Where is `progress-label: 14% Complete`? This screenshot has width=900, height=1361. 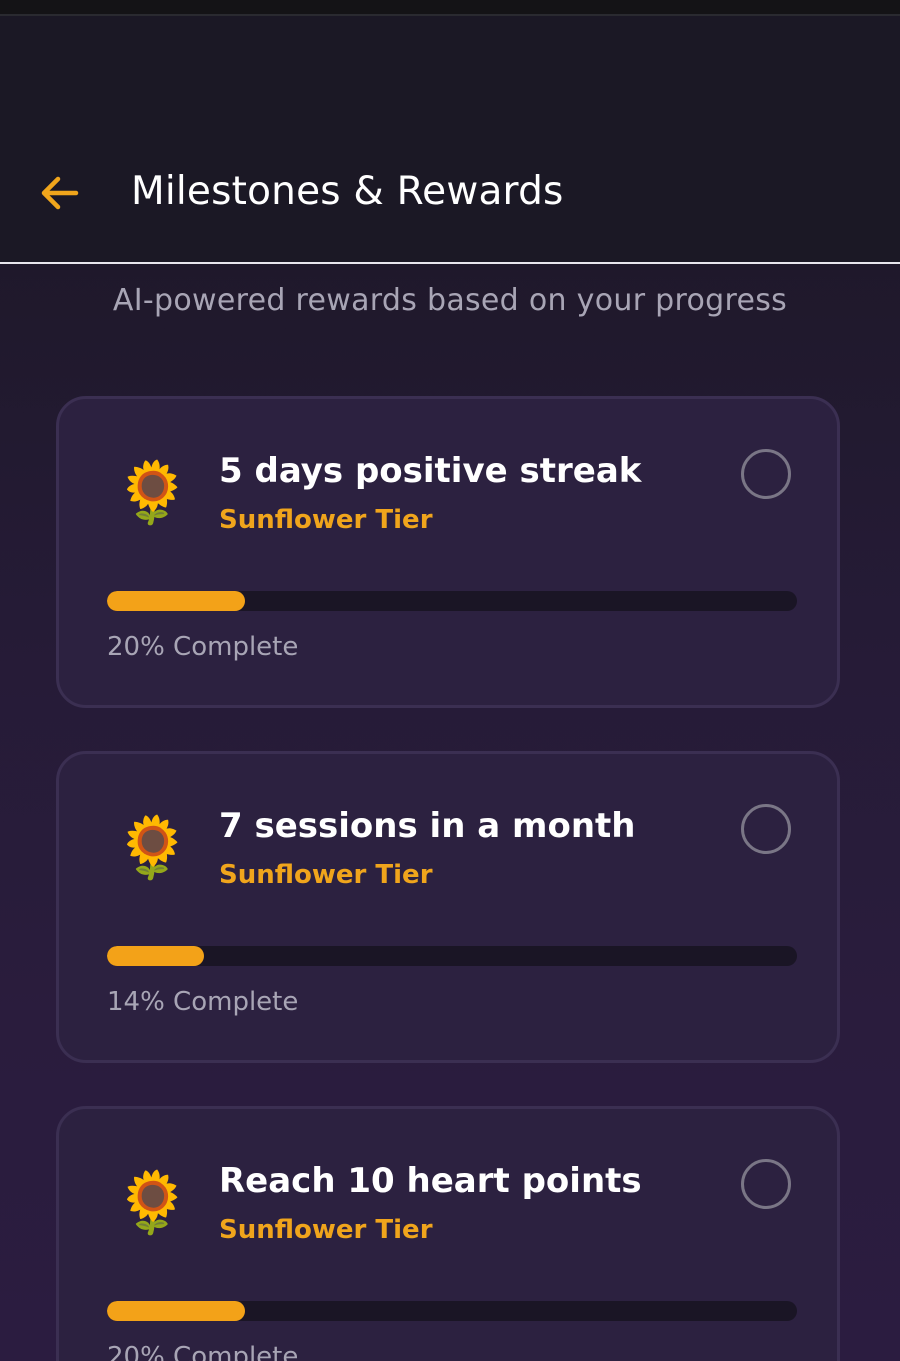
progress-label: 14% Complete is located at coordinates (203, 1002).